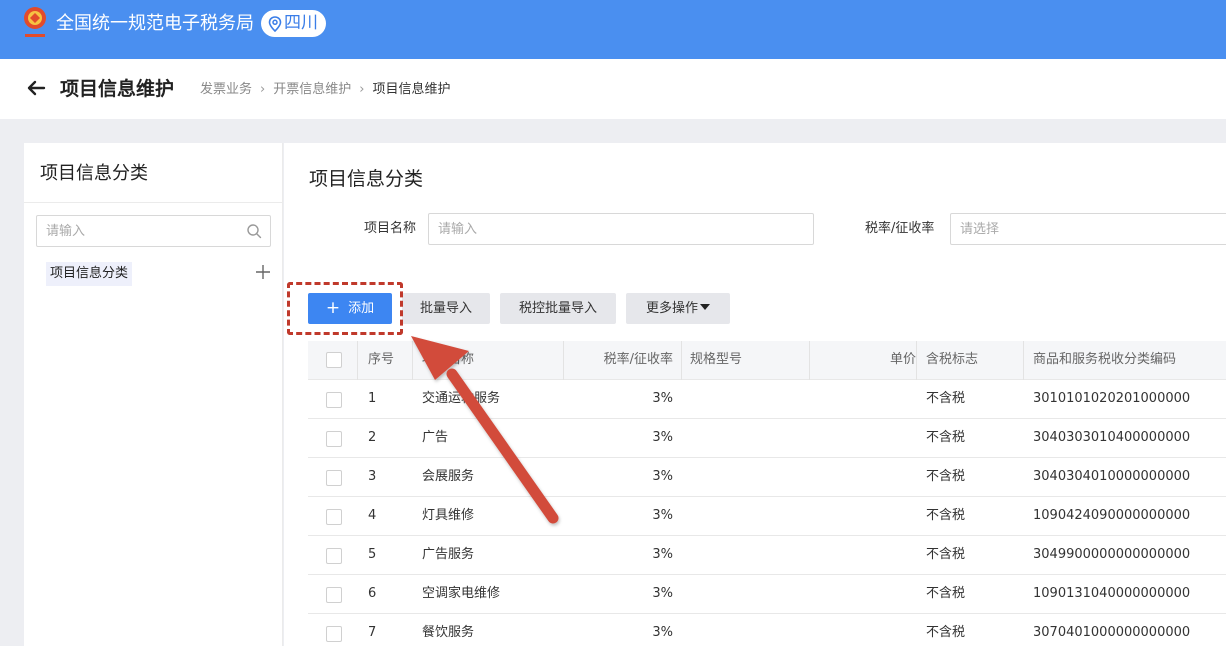  I want to click on batch-import-button: 批量导入, so click(446, 308).